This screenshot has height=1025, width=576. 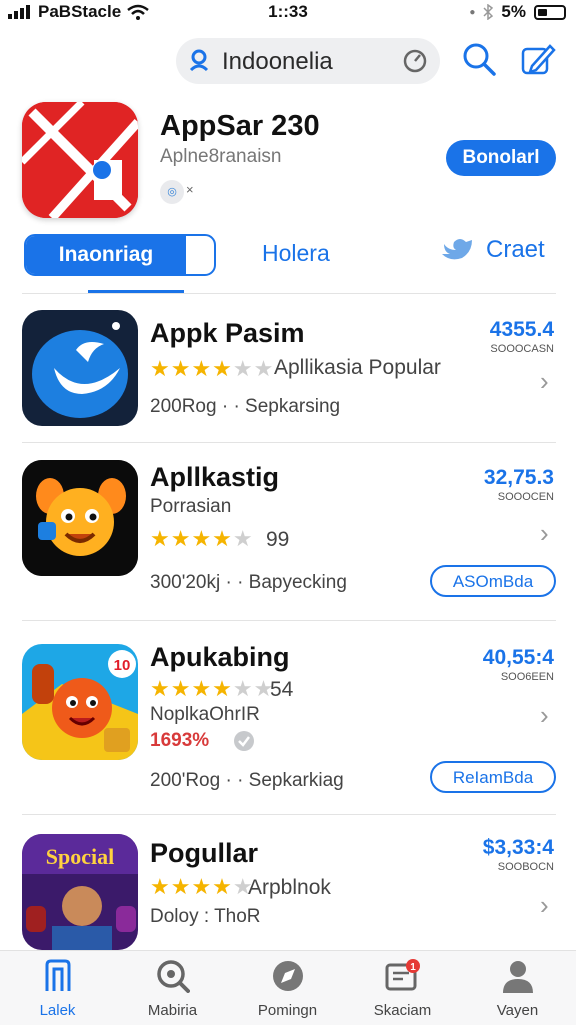 What do you see at coordinates (244, 741) in the screenshot?
I see `verified-icon` at bounding box center [244, 741].